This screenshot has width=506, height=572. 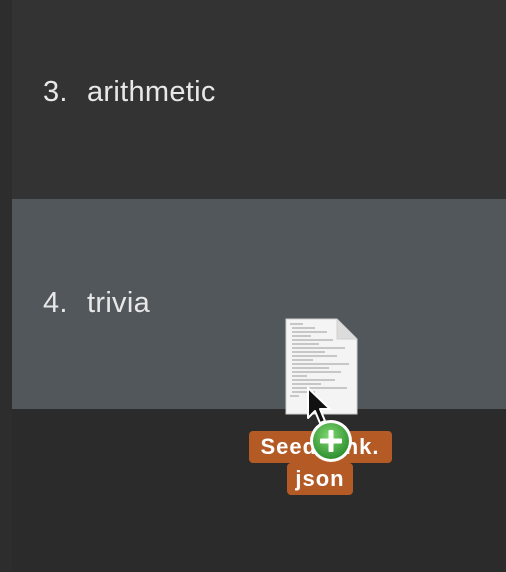 What do you see at coordinates (55, 92) in the screenshot?
I see `list-item-number: 3.` at bounding box center [55, 92].